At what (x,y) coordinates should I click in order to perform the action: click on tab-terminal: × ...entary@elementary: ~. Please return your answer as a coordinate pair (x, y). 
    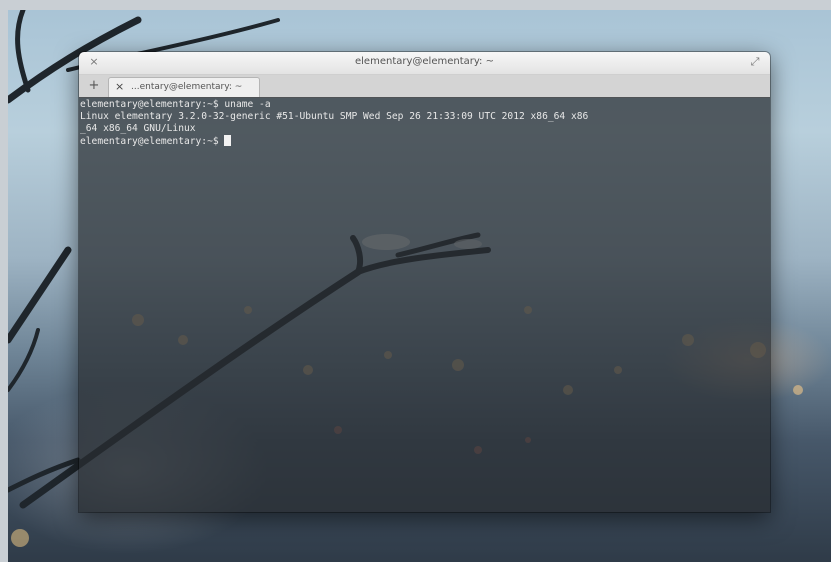
    Looking at the image, I should click on (184, 87).